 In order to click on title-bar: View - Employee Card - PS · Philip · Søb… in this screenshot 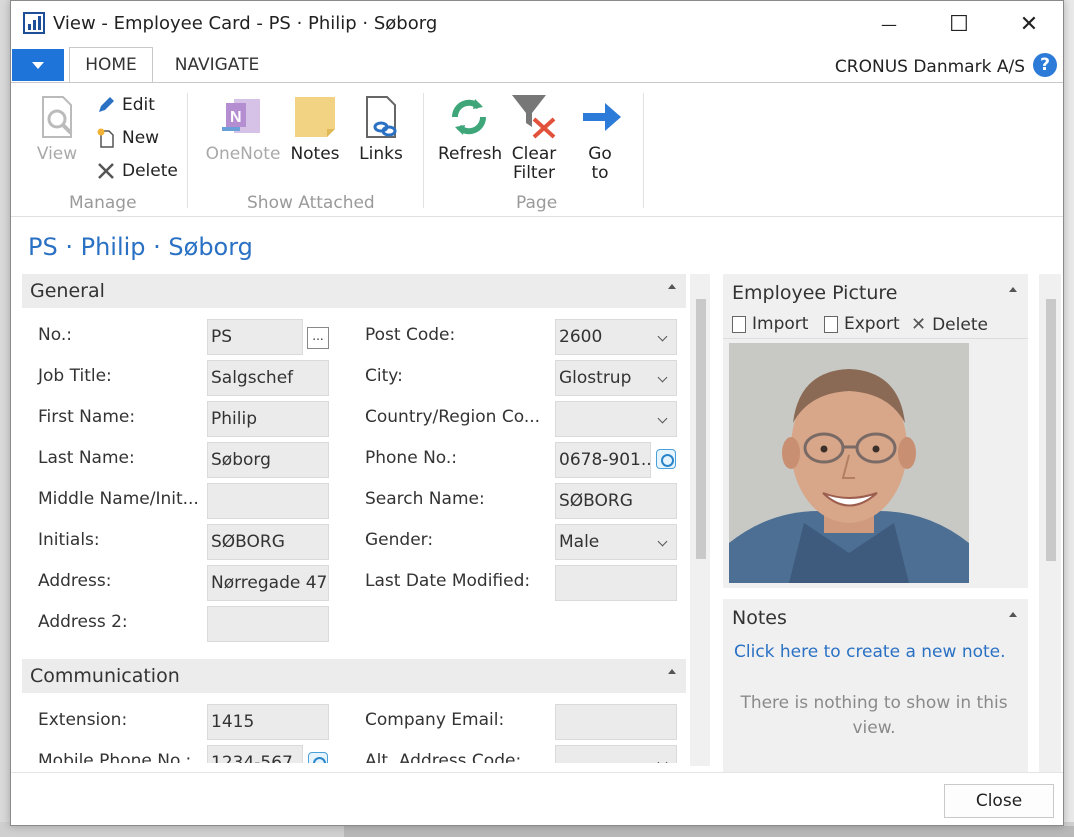, I will do `click(537, 24)`.